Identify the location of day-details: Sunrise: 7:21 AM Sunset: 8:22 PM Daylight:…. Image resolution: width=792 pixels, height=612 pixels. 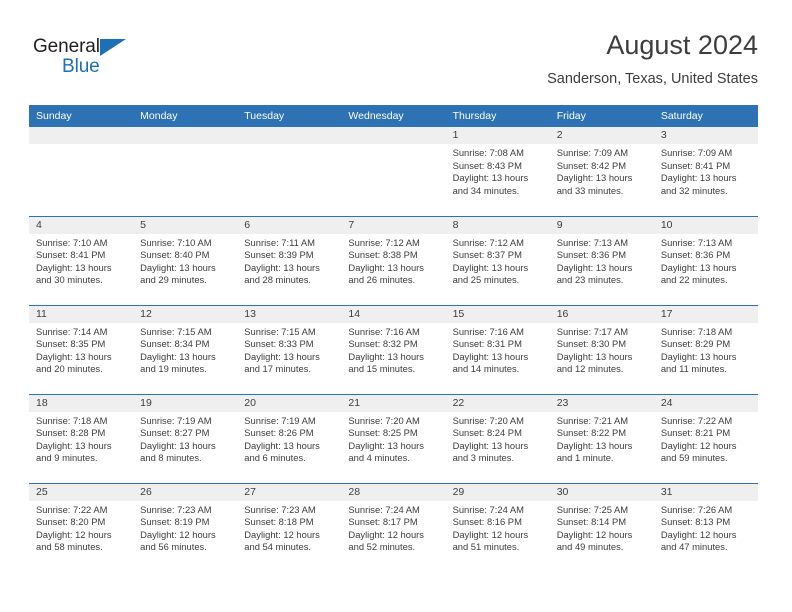
(602, 438).